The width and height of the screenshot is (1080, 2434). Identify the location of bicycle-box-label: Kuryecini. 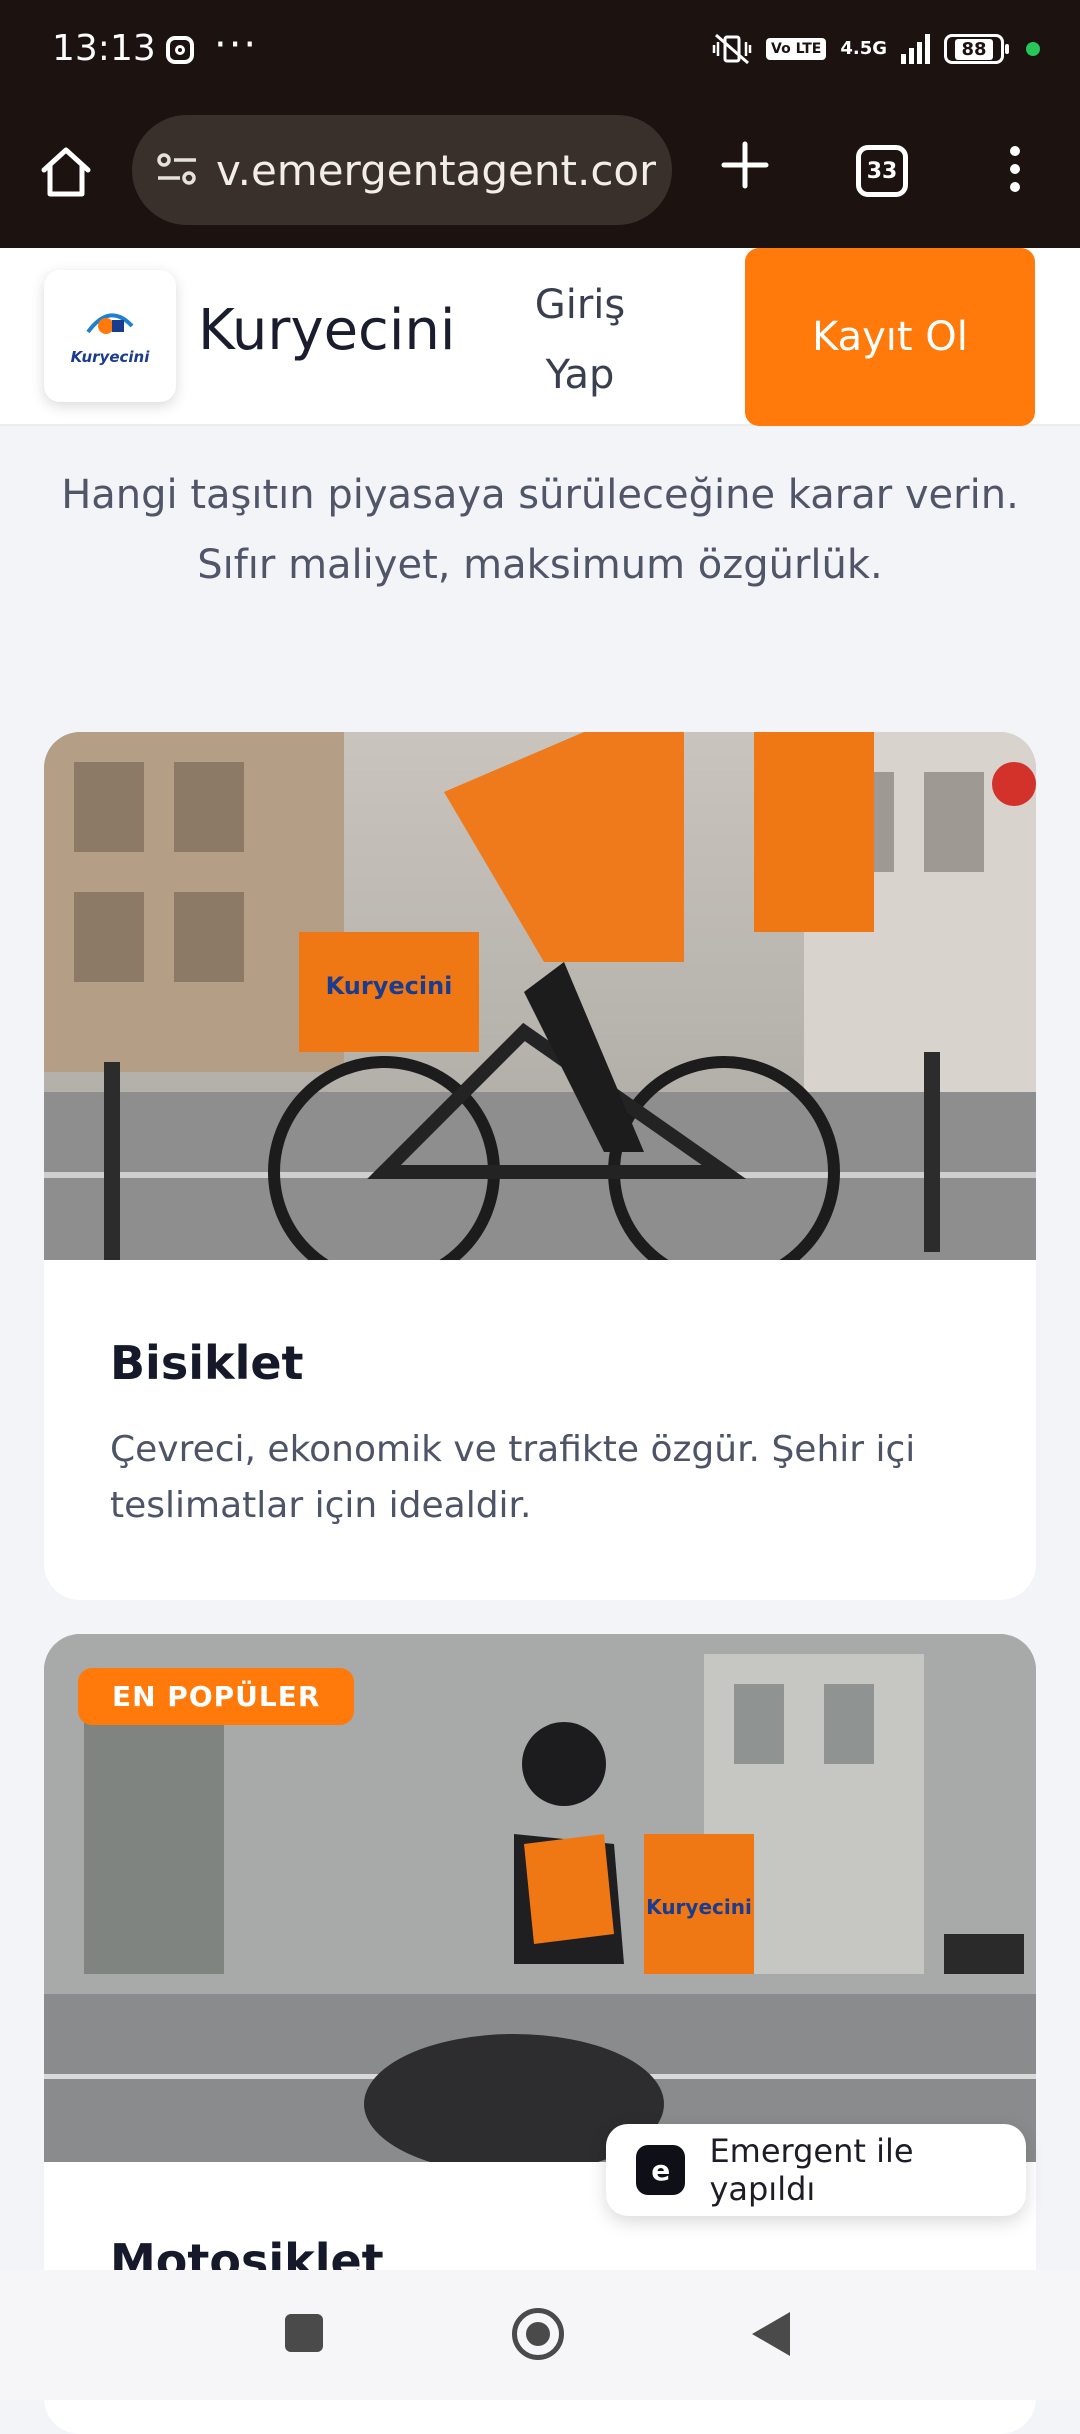
(389, 986).